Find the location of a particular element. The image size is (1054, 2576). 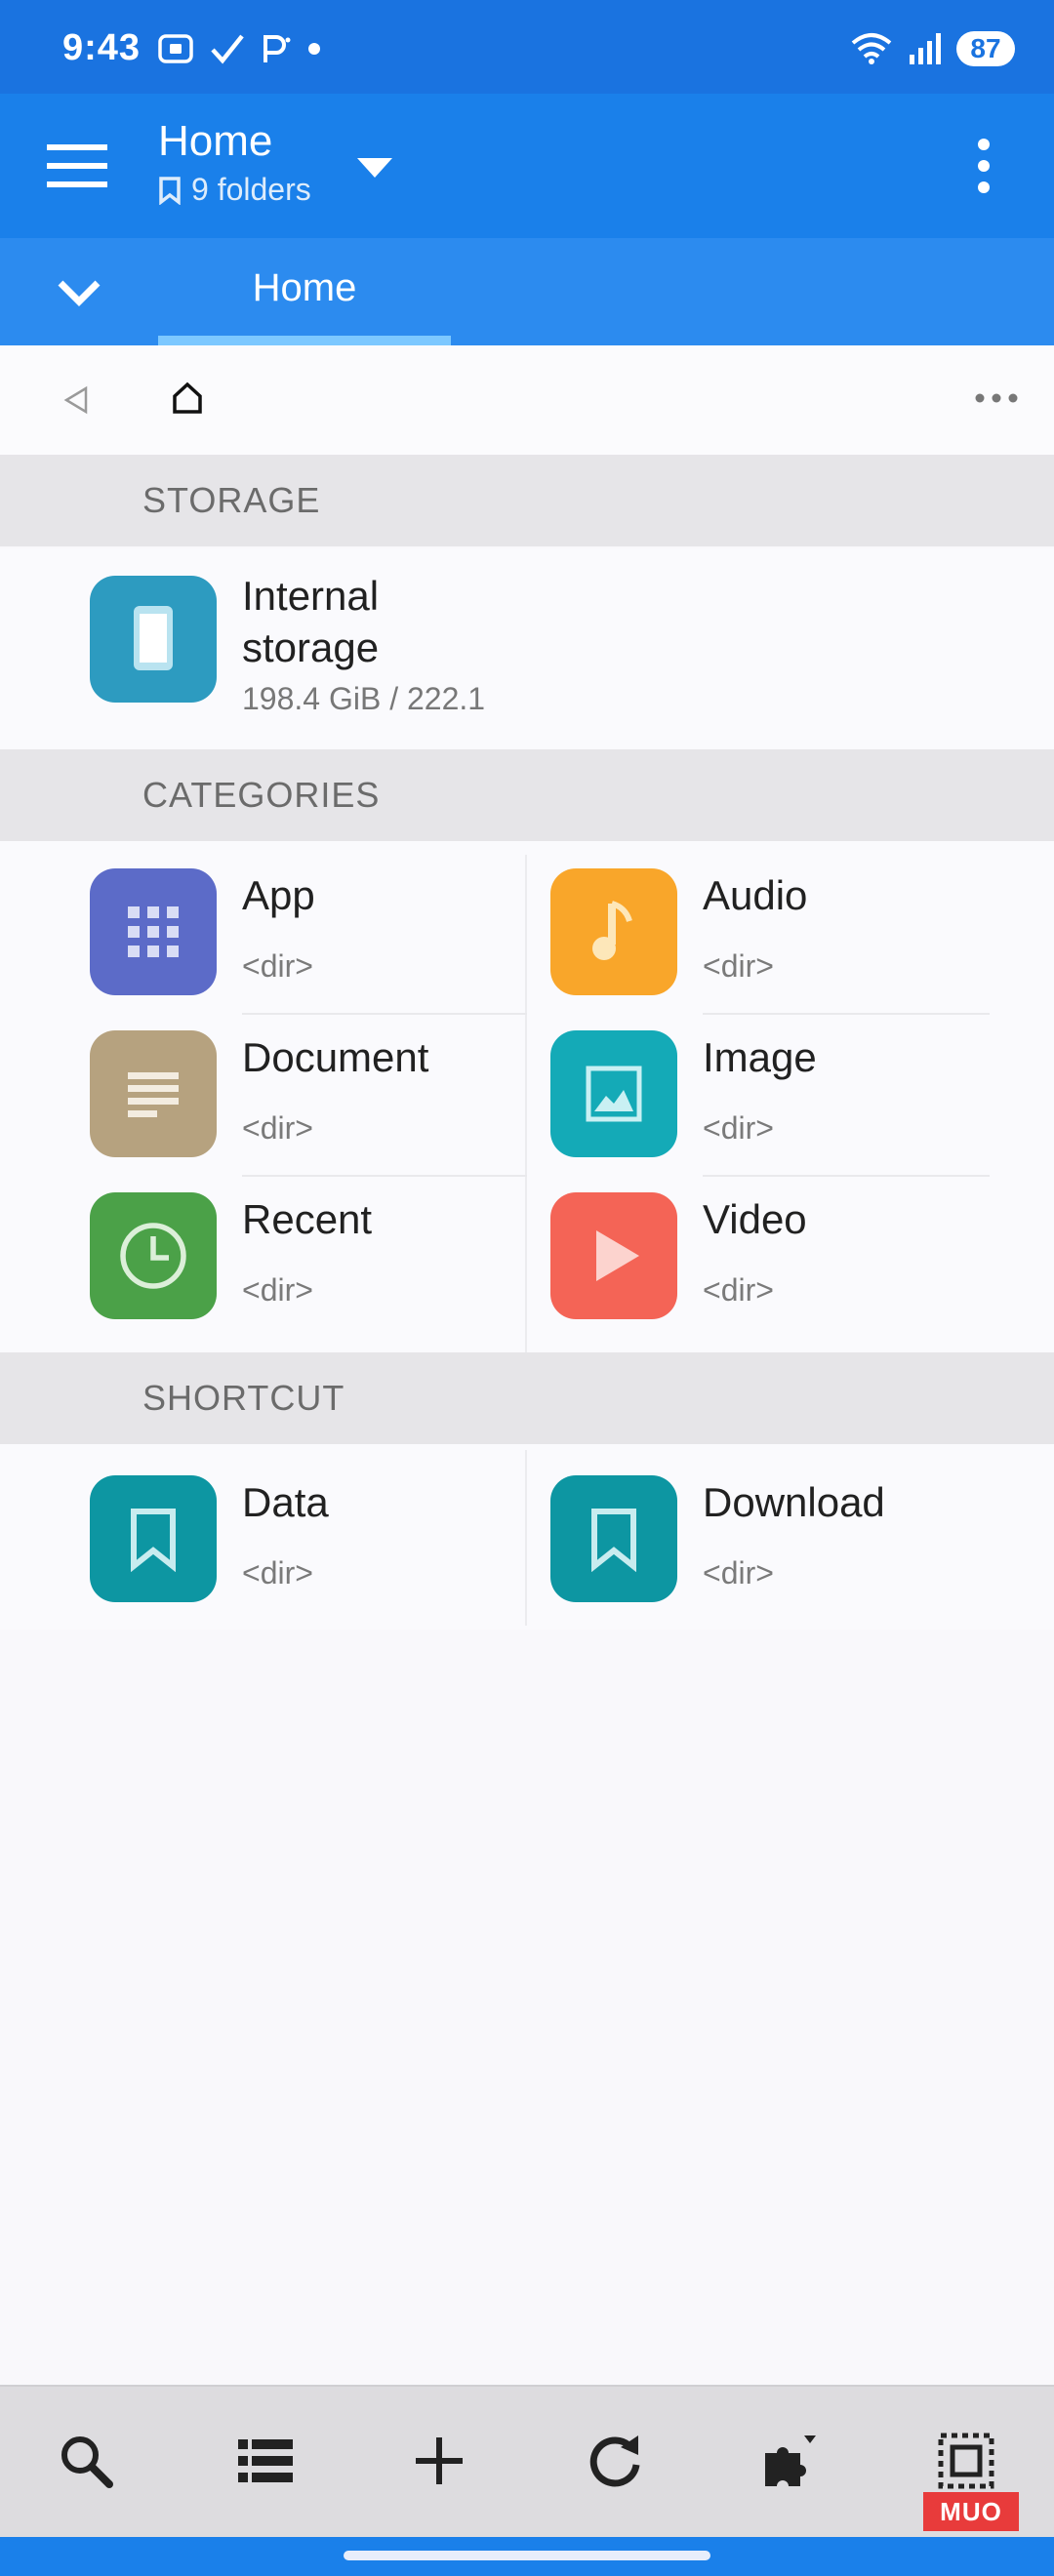

screenshot-icon is located at coordinates (175, 48).